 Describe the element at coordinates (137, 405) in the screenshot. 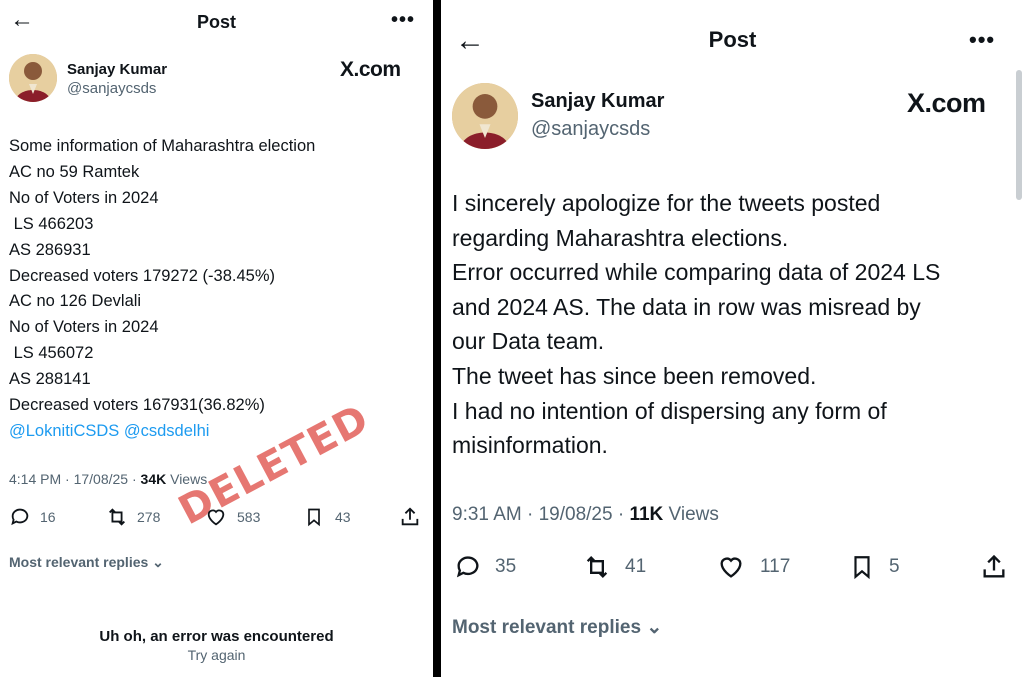

I see `post-line: Decreased voters 167931(36.82%)` at that location.